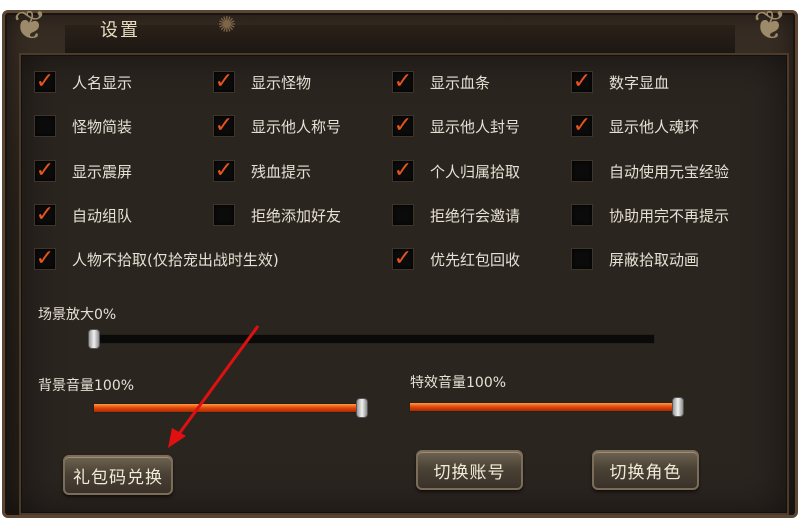  What do you see at coordinates (102, 82) in the screenshot?
I see `option-label: 人名显示` at bounding box center [102, 82].